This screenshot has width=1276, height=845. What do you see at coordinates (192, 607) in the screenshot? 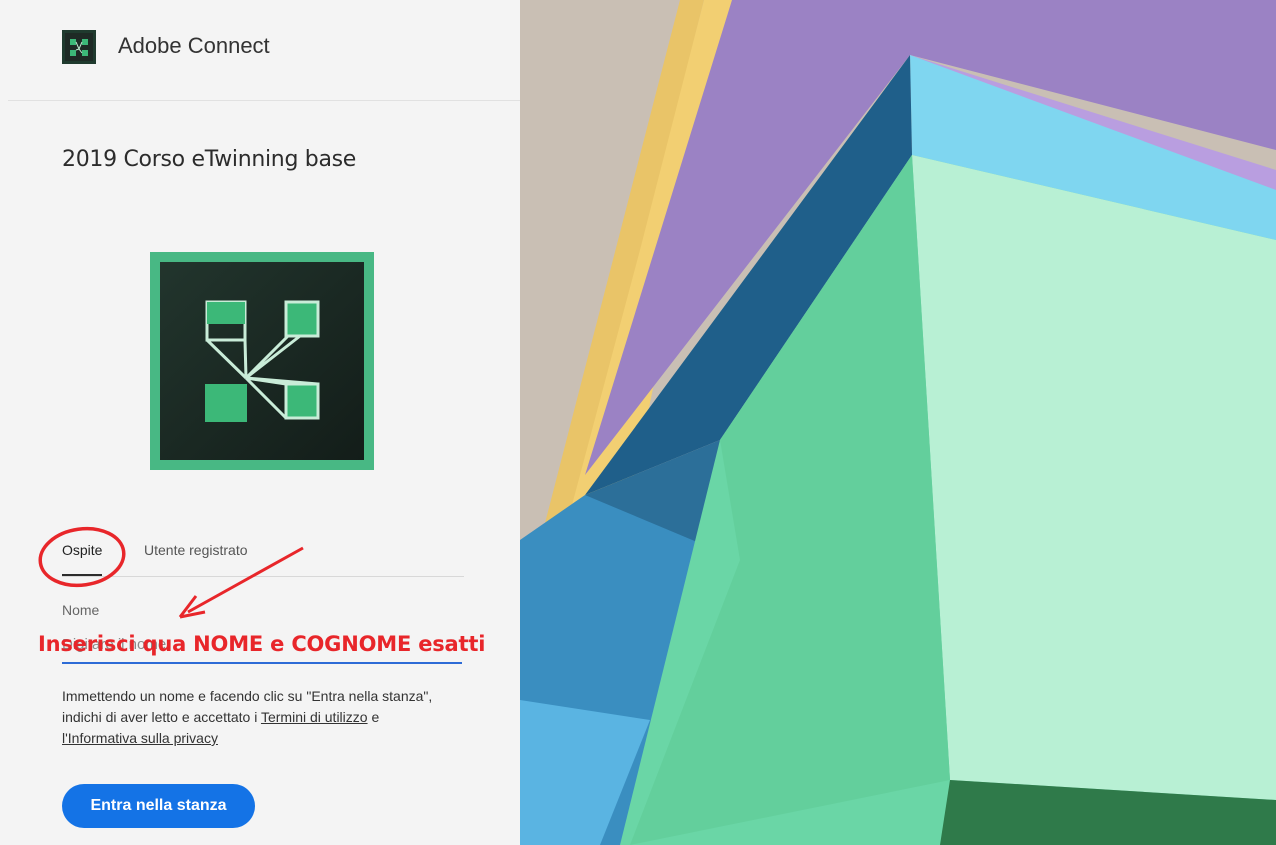
I see `annotation-arrowhead` at bounding box center [192, 607].